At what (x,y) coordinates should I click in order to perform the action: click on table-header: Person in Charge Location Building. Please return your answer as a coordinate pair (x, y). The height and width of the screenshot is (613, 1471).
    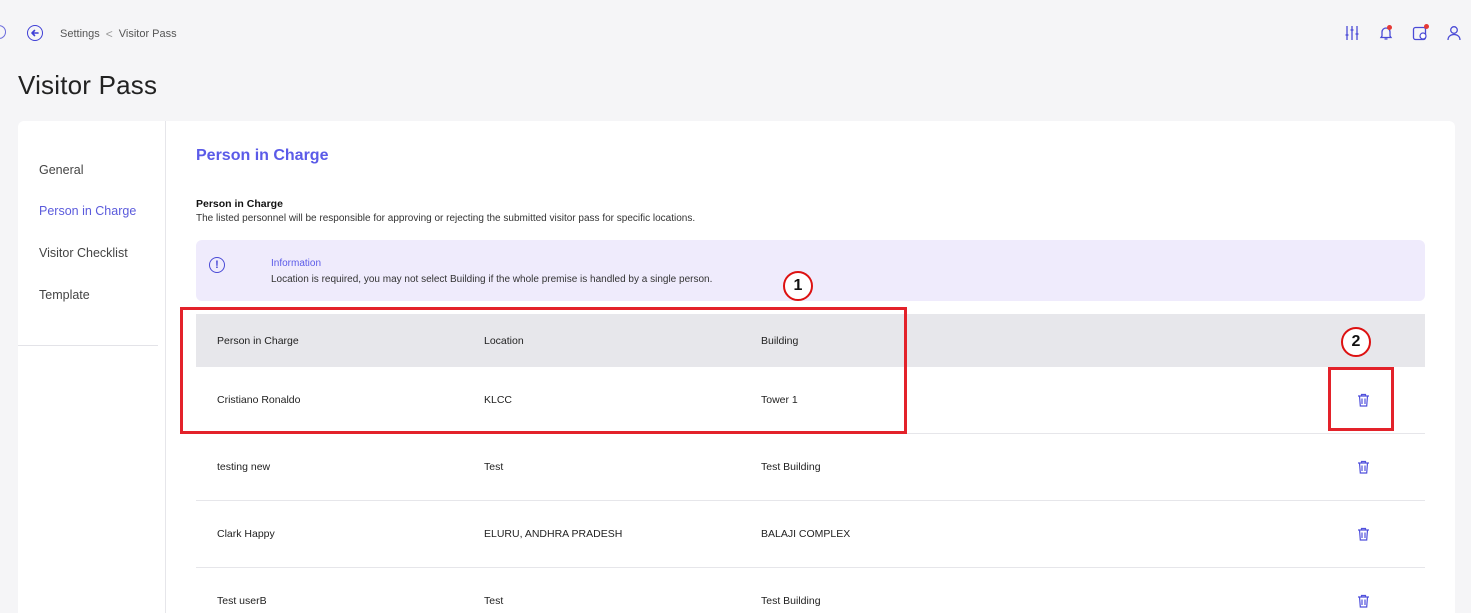
    Looking at the image, I should click on (810, 340).